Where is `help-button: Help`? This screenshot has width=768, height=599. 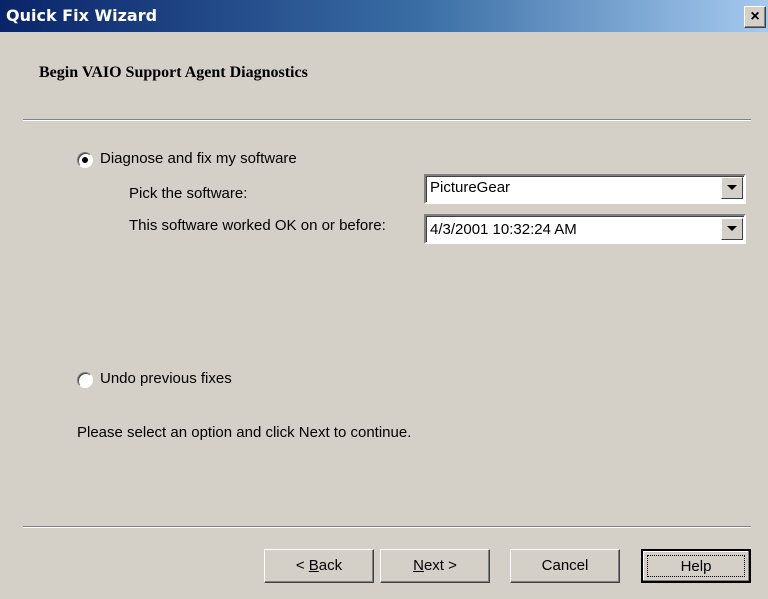
help-button: Help is located at coordinates (696, 566).